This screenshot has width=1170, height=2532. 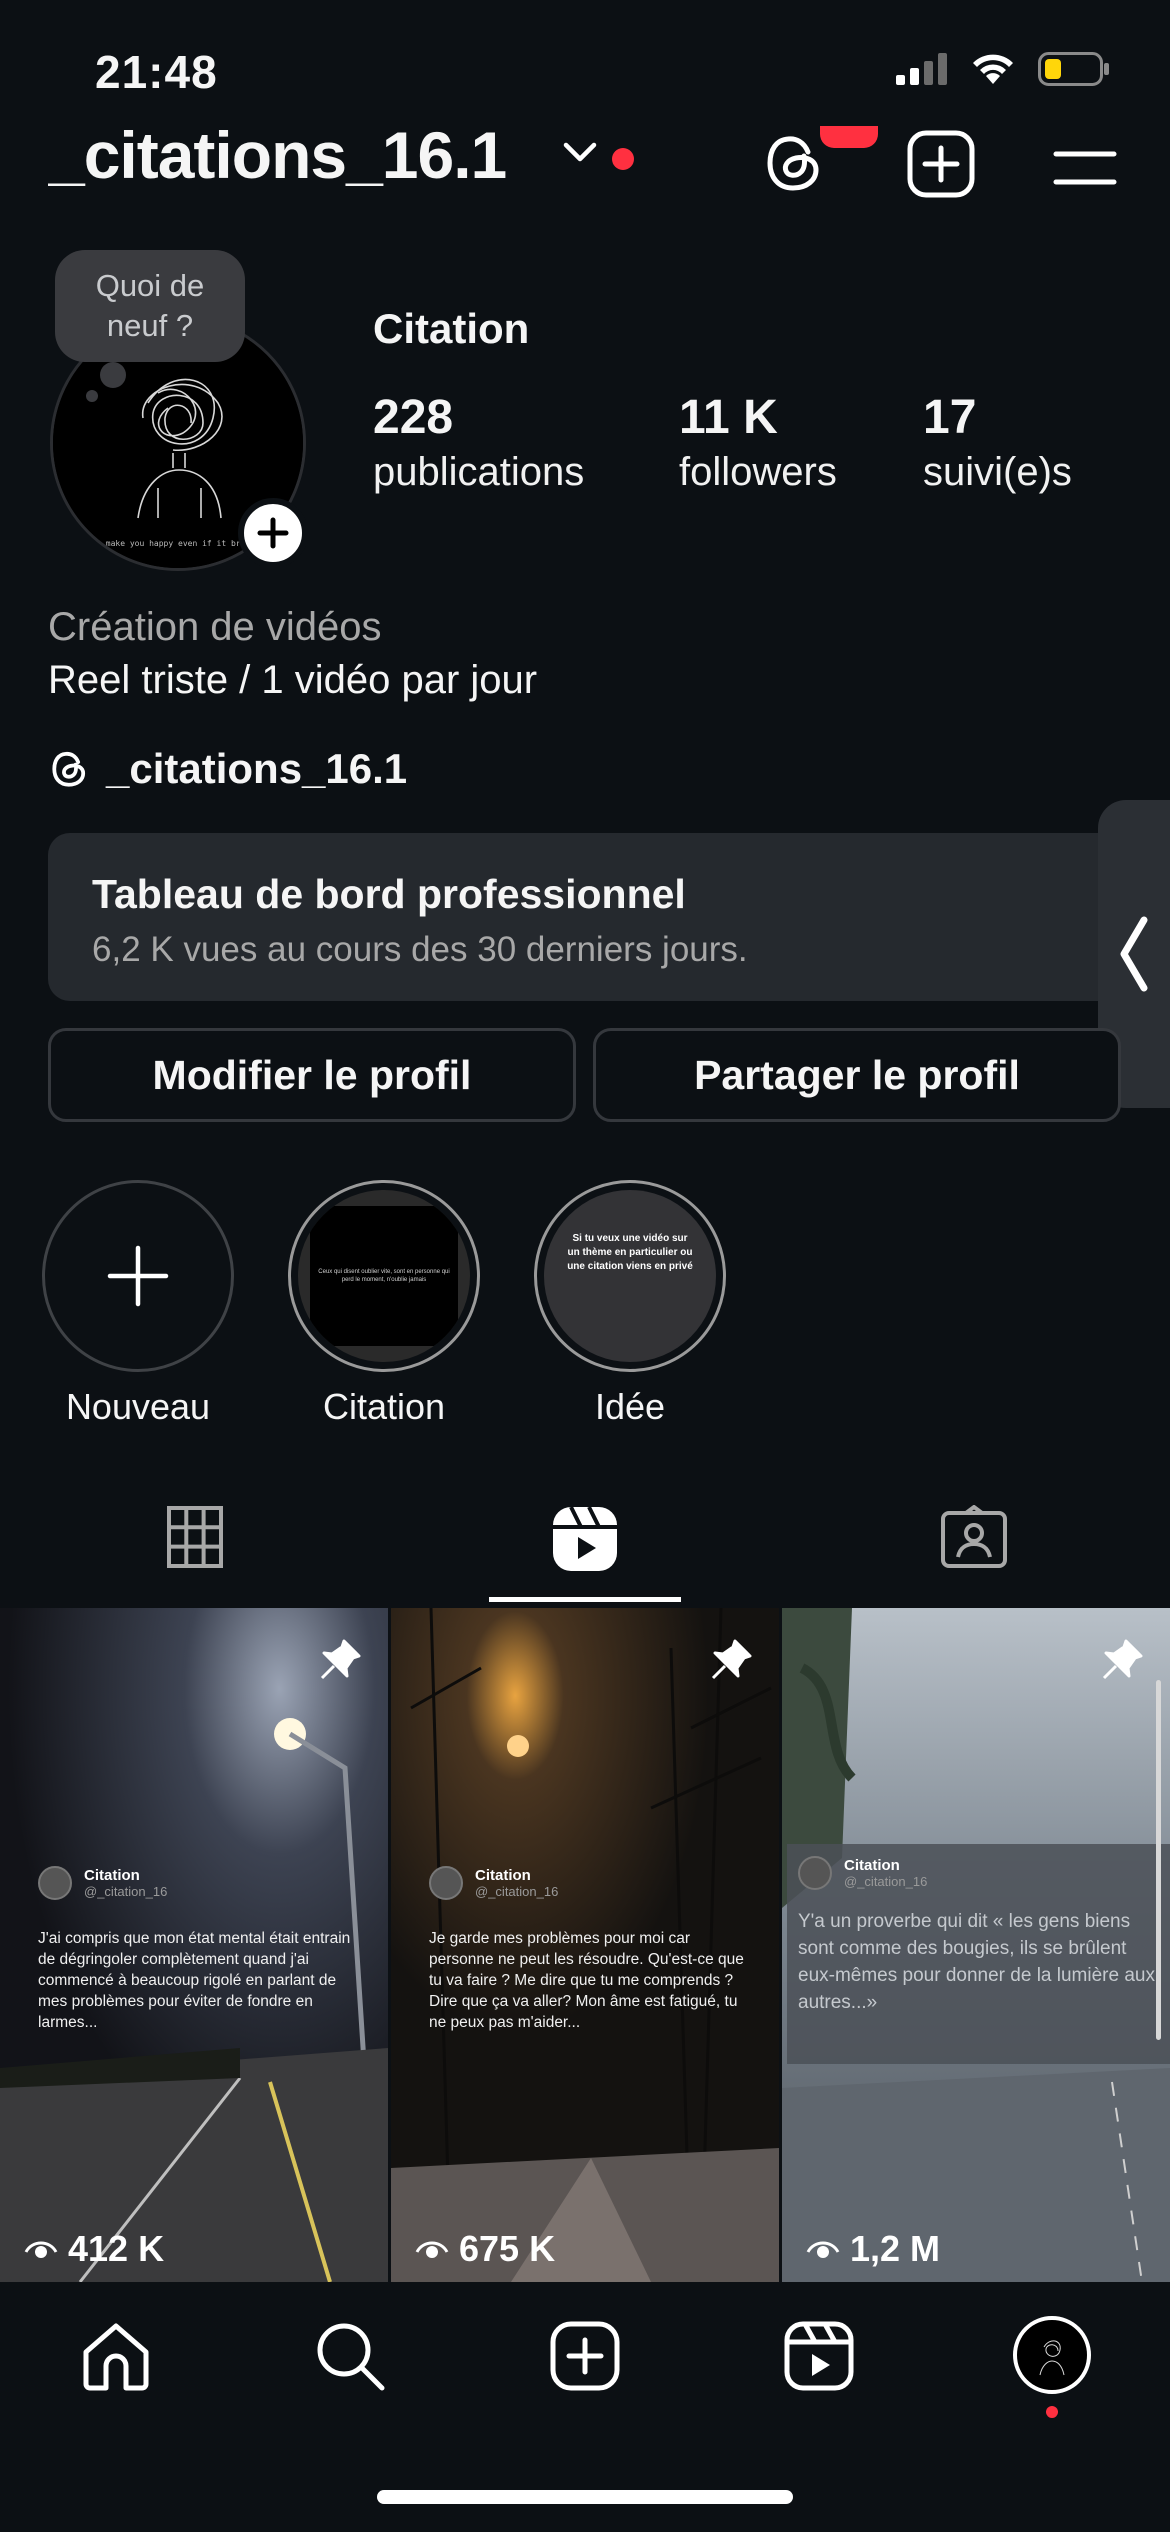 I want to click on view-count: 1,2 M, so click(x=873, y=2249).